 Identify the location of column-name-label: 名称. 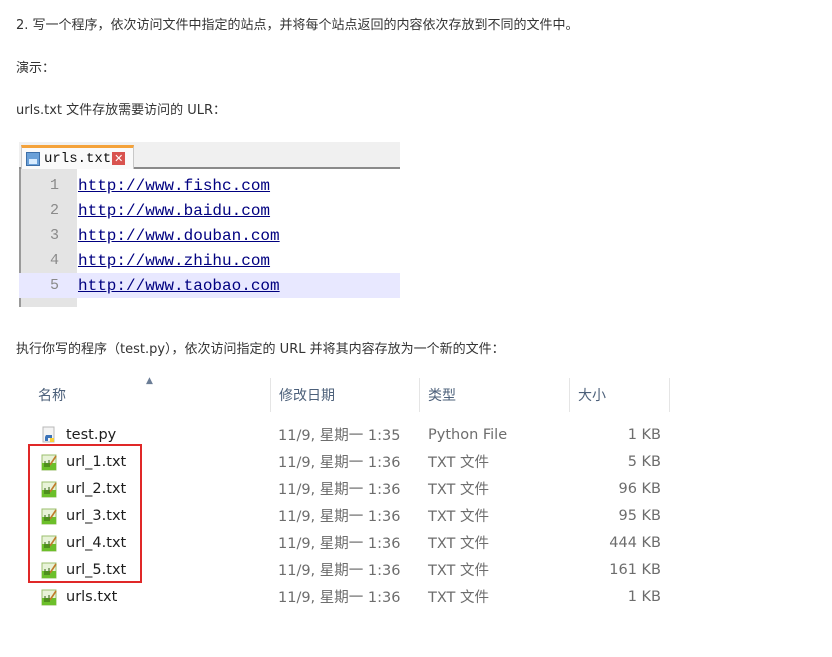
(52, 396).